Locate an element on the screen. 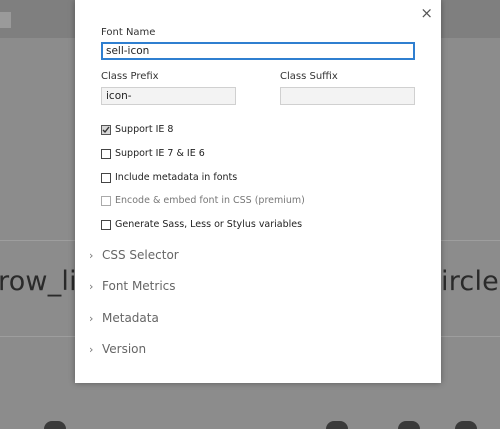 The image size is (500, 429). checkbox-checked is located at coordinates (106, 129).